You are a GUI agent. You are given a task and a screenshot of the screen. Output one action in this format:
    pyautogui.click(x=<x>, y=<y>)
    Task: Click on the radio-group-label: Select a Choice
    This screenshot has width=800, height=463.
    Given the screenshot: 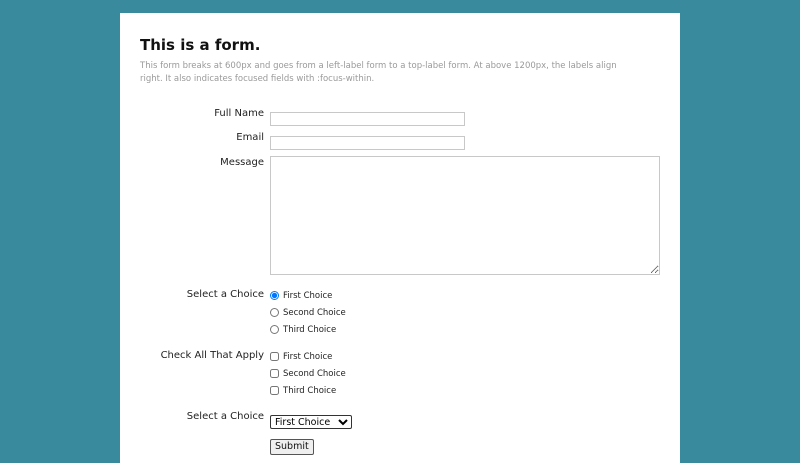 What is the action you would take?
    pyautogui.click(x=225, y=294)
    